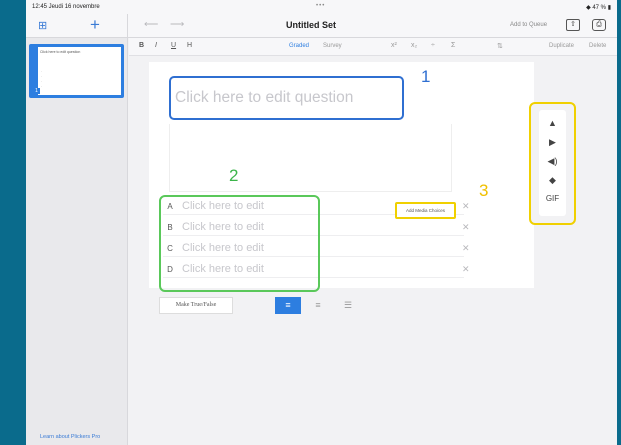  I want to click on reorder-icon: ⇅, so click(500, 46).